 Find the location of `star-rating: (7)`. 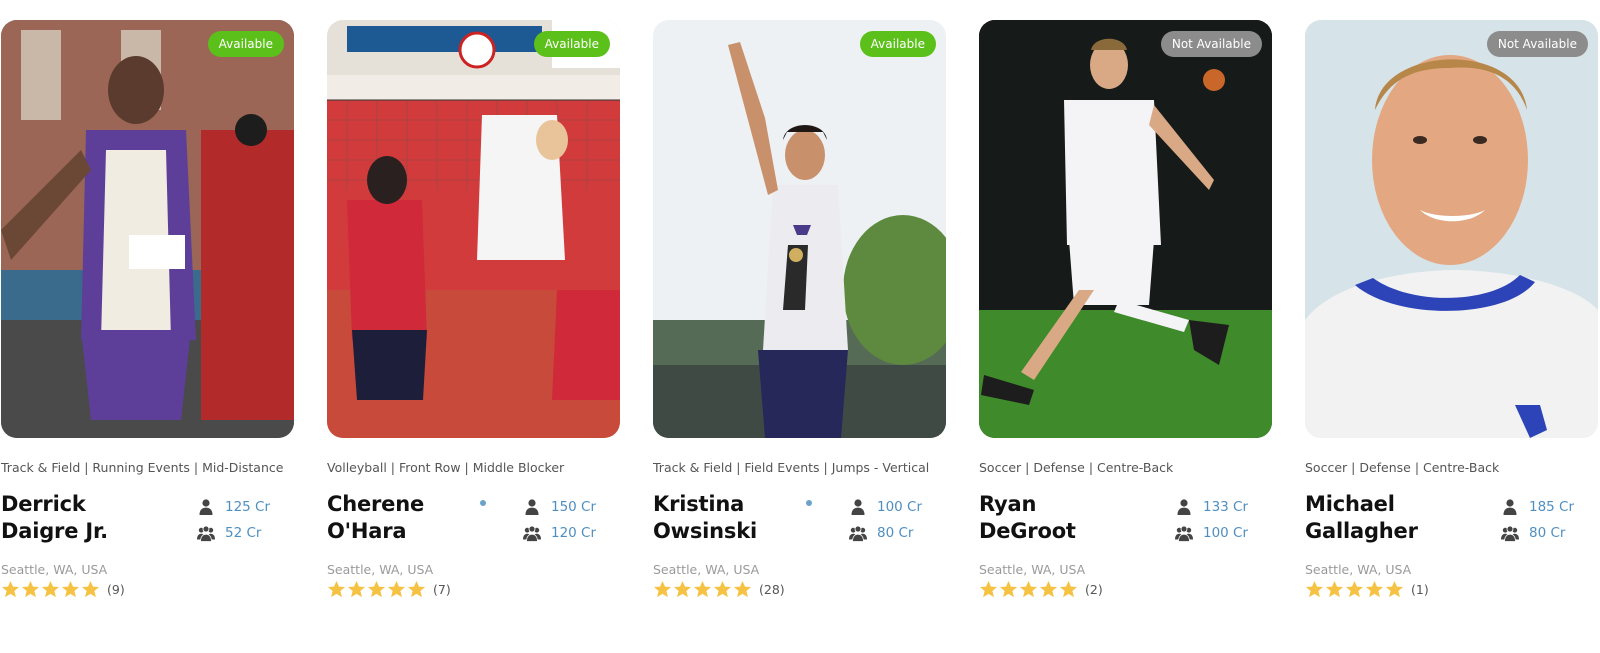

star-rating: (7) is located at coordinates (389, 589).